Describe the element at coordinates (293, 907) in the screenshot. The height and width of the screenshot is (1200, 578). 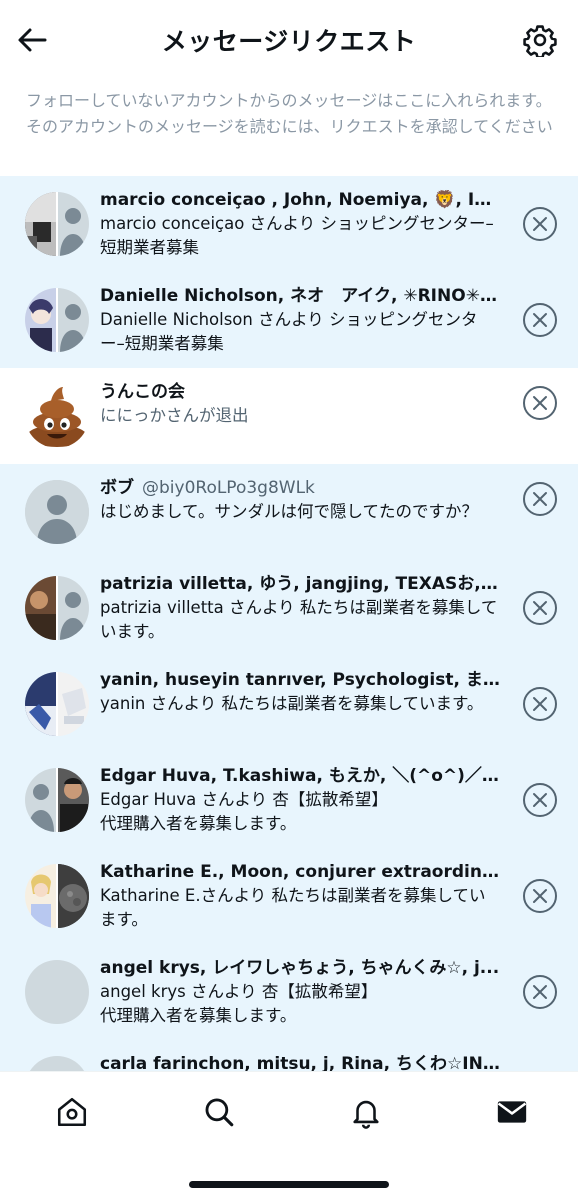
I see `request-preview: Katharine E.さんより 私たちは副業者を募集しています。` at that location.